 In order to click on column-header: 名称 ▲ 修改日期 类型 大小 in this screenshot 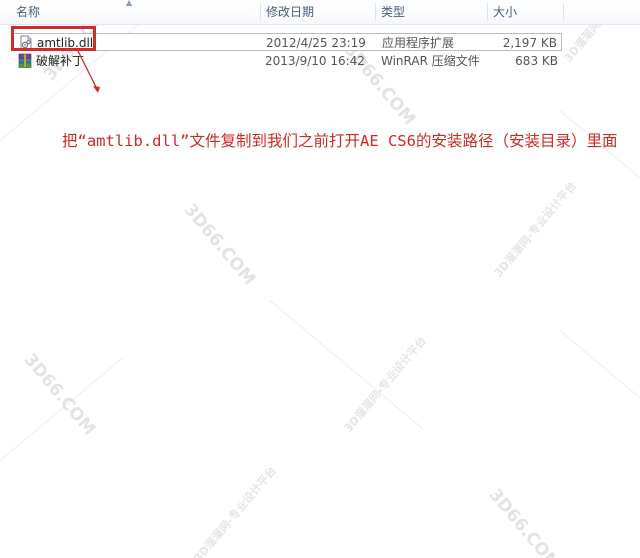, I will do `click(320, 12)`.